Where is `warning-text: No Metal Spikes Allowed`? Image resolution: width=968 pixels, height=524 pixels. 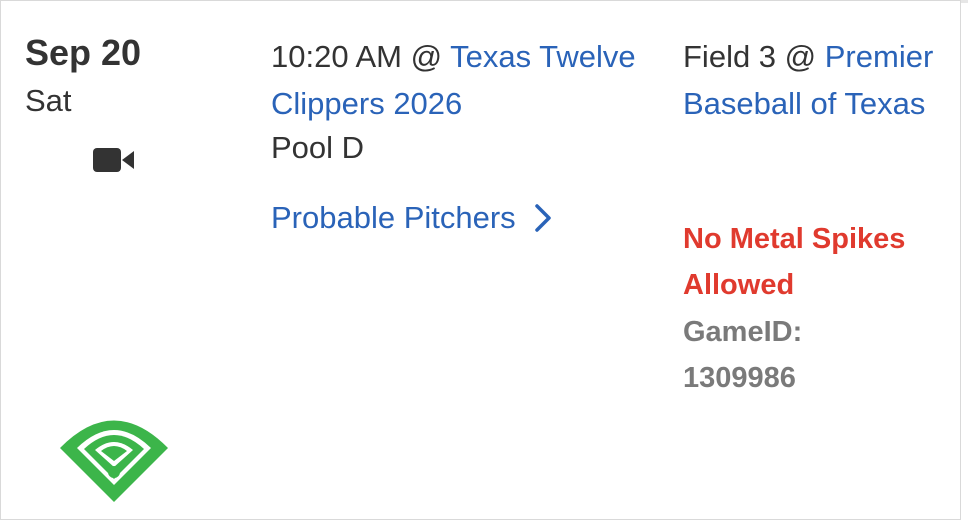 warning-text: No Metal Spikes Allowed is located at coordinates (794, 262).